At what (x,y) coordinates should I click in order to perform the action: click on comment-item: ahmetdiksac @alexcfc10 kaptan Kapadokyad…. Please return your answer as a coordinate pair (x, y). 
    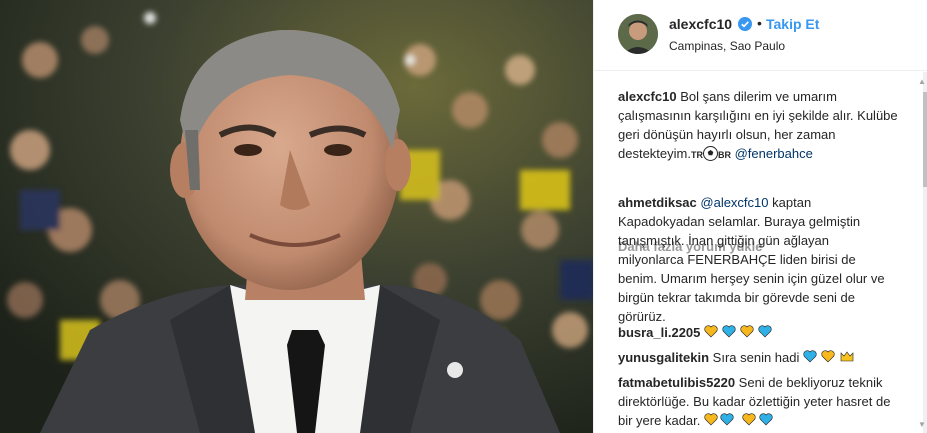
    Looking at the image, I should click on (758, 259).